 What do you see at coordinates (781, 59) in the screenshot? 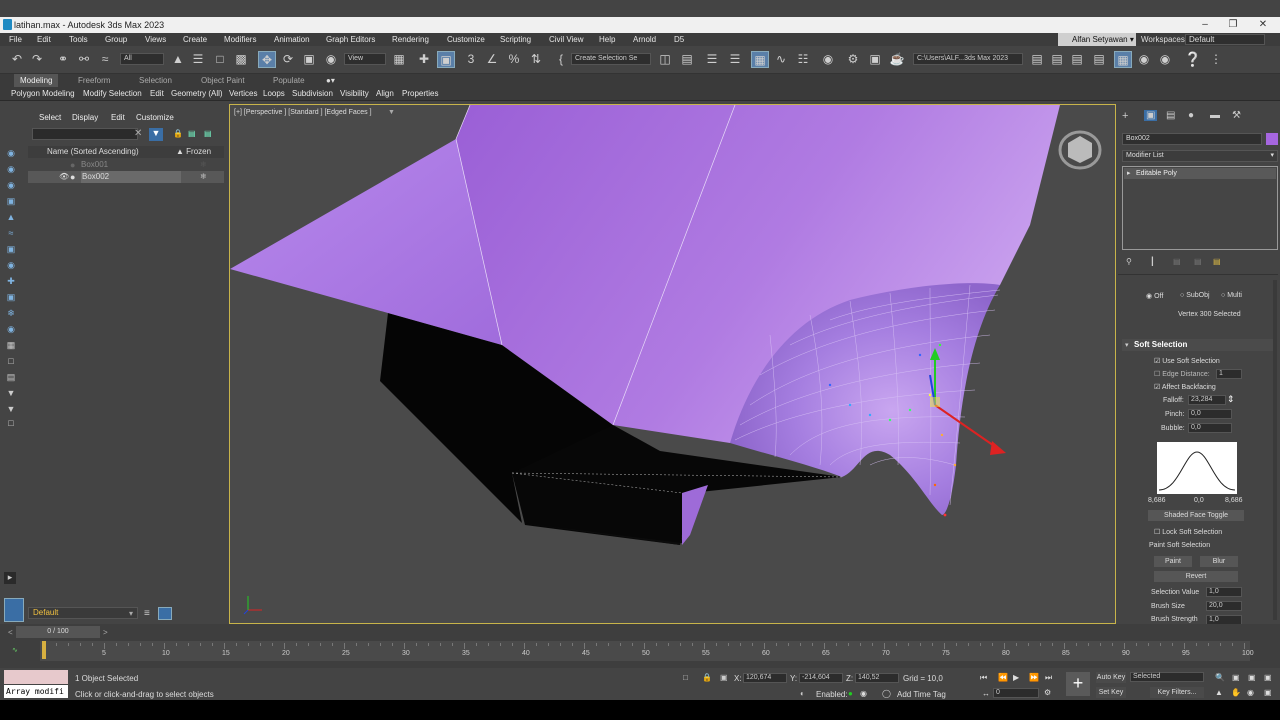
I see `curve-editor-icon: ∿` at bounding box center [781, 59].